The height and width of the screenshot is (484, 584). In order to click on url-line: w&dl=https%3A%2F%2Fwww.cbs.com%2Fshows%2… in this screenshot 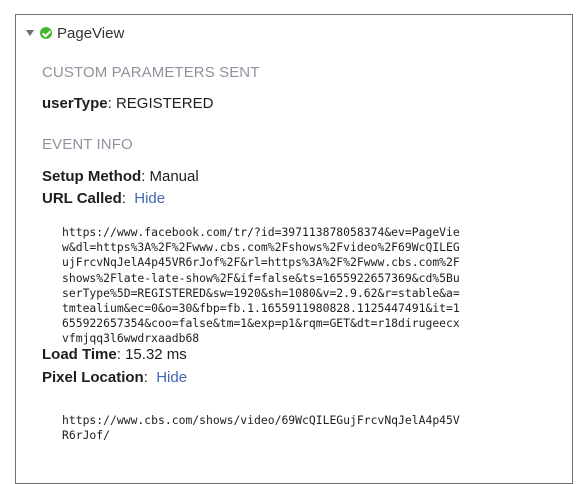, I will do `click(261, 247)`.